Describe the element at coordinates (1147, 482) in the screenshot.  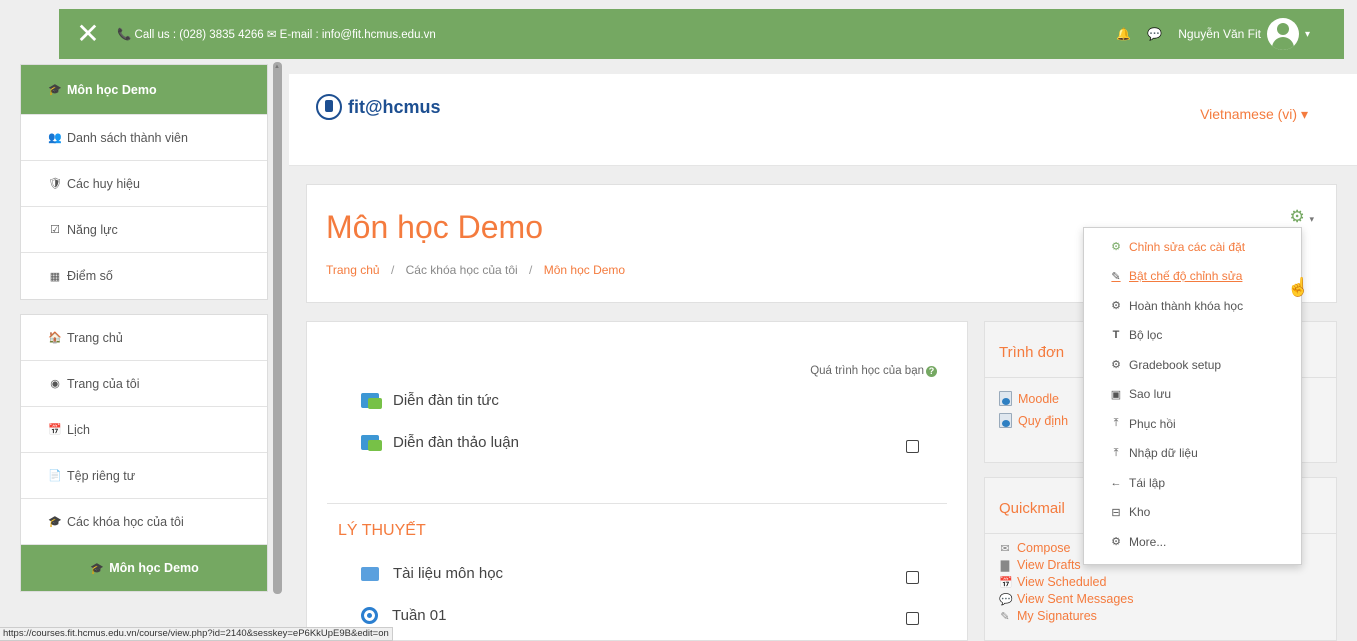
I see `menu-item-label: Tái lập` at that location.